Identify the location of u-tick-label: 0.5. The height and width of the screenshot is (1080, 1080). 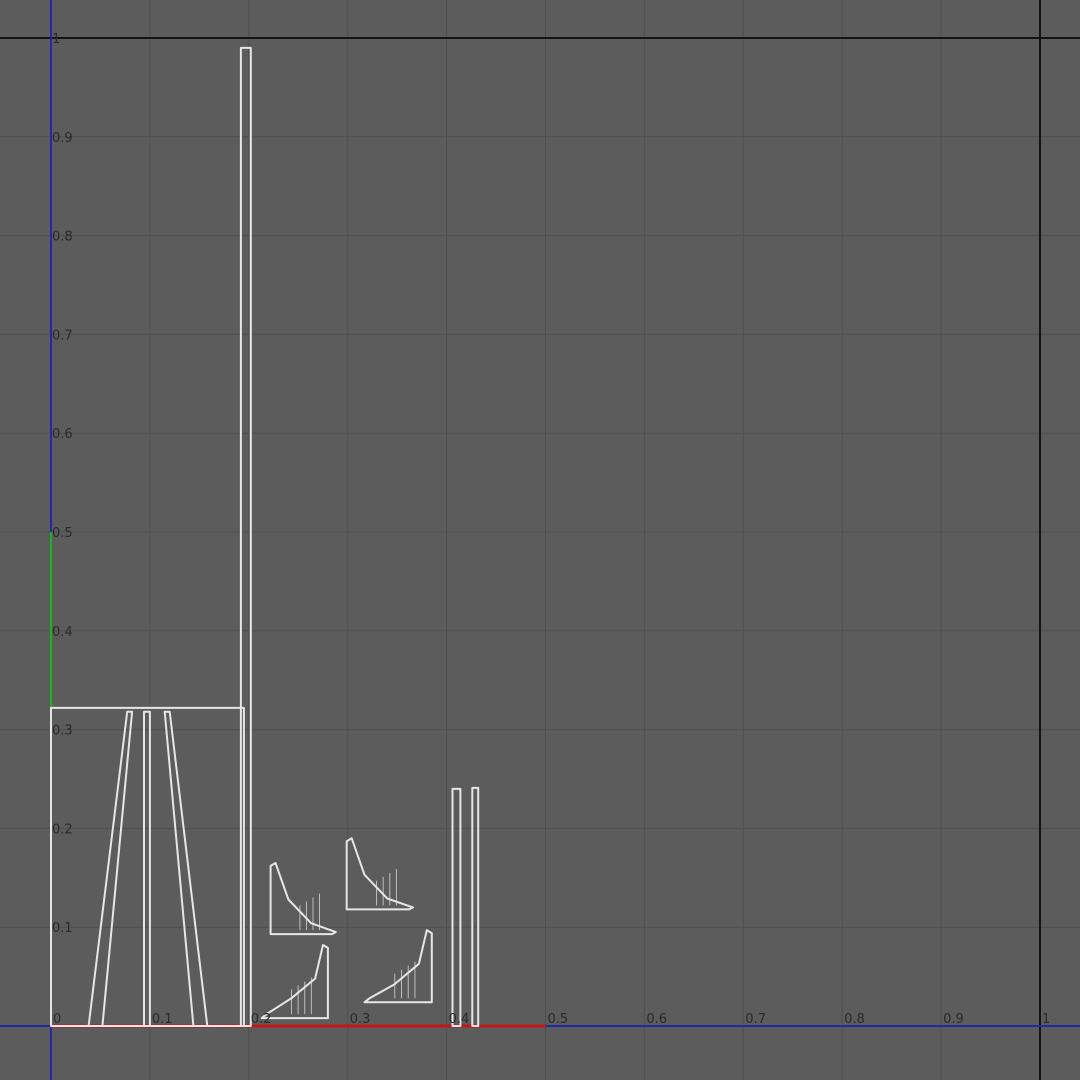
(558, 1019).